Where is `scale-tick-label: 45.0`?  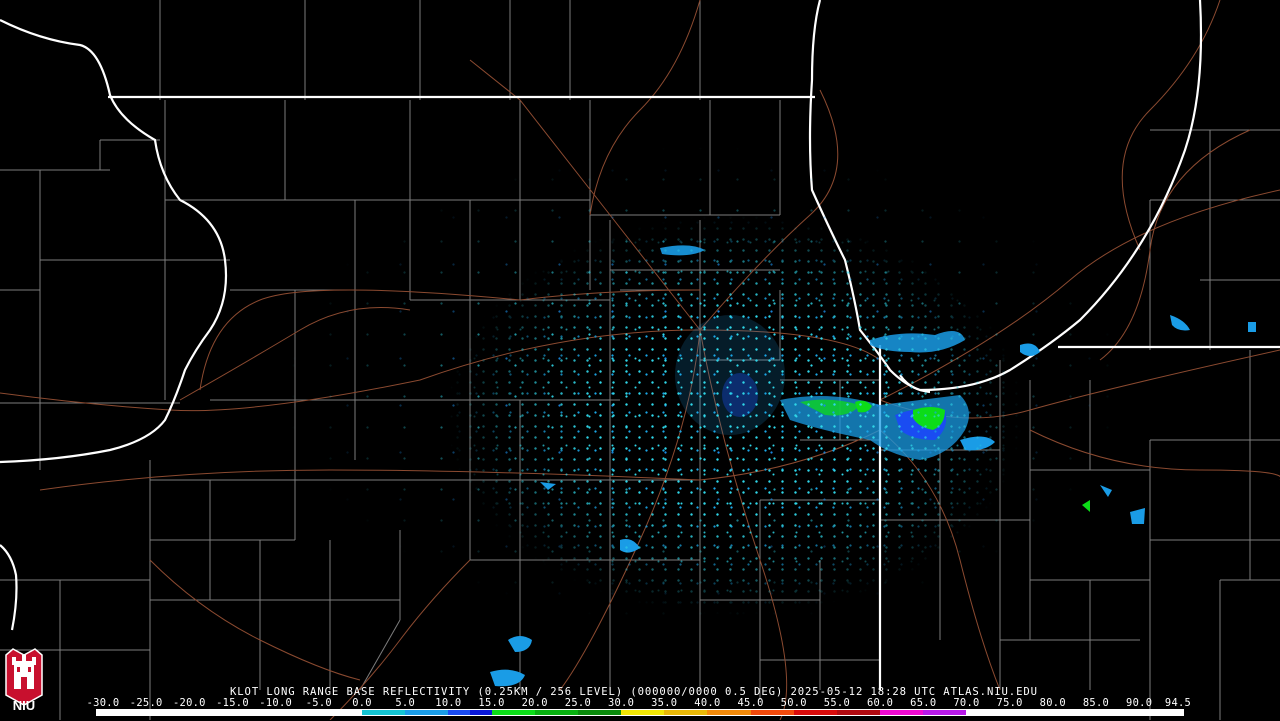
scale-tick-label: 45.0 is located at coordinates (750, 703).